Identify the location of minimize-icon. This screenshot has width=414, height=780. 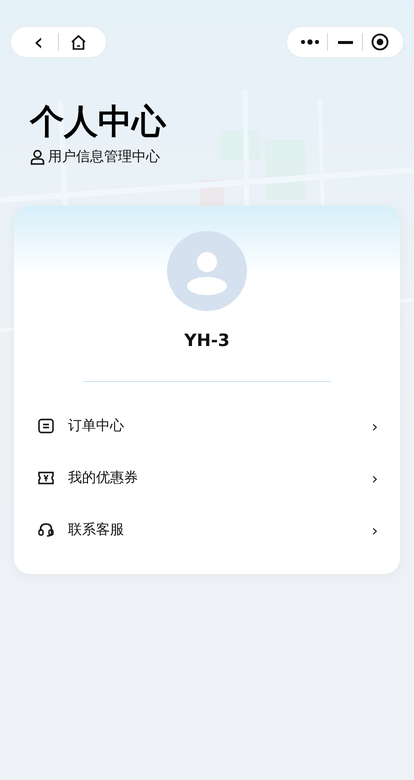
(345, 42).